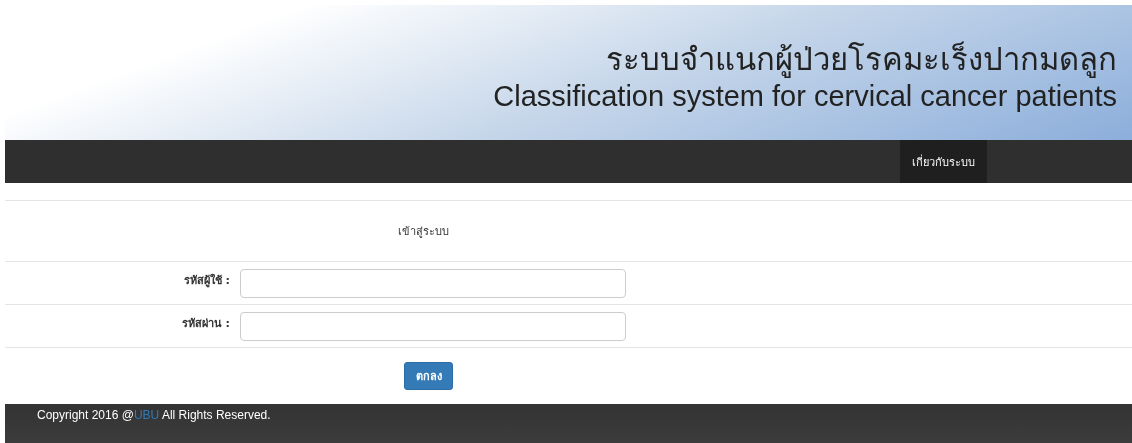 This screenshot has width=1132, height=443. What do you see at coordinates (423, 232) in the screenshot?
I see `login-heading: เข้าสู่ระบบ` at bounding box center [423, 232].